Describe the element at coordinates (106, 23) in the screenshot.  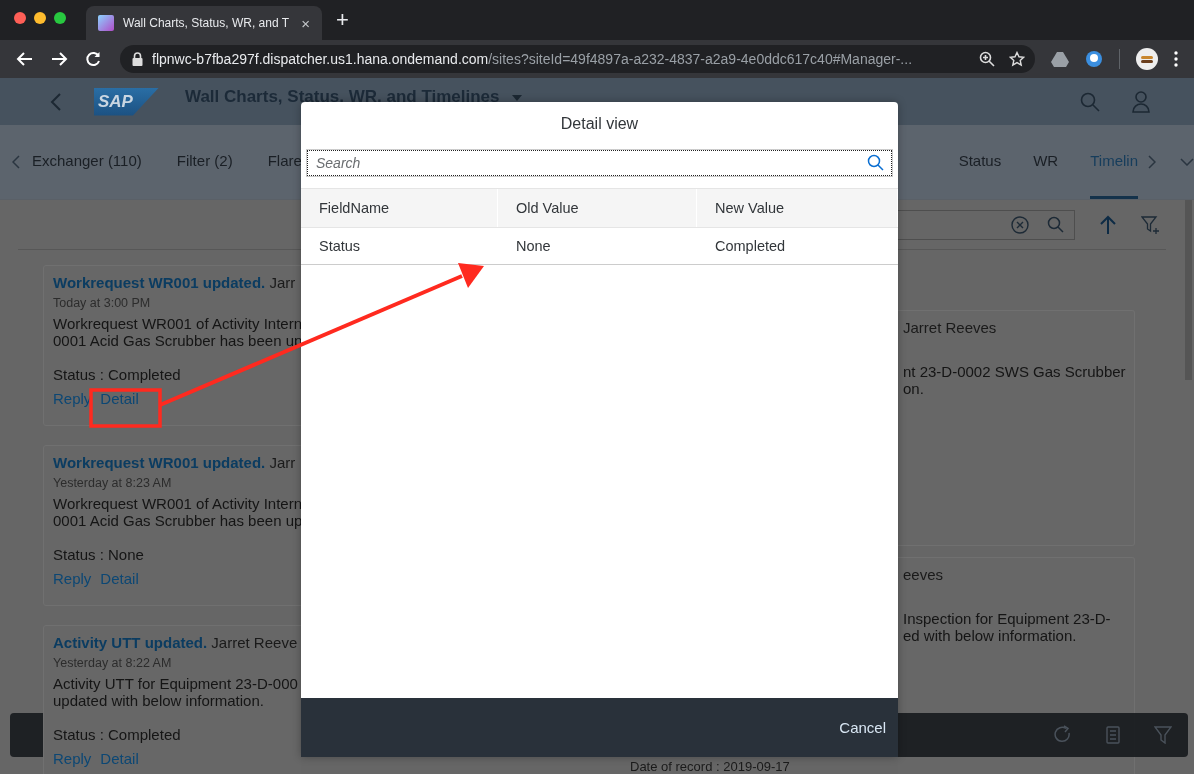
I see `favicon-icon` at that location.